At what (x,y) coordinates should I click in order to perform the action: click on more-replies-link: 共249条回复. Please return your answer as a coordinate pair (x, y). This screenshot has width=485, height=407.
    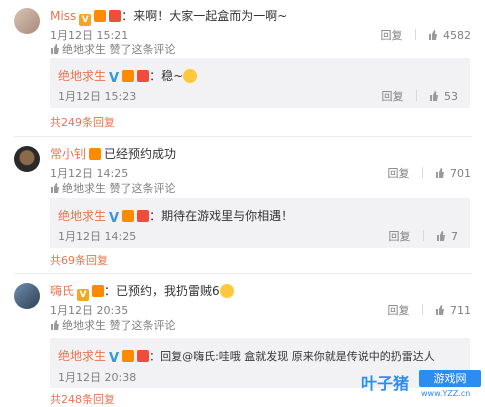
    Looking at the image, I should click on (82, 122).